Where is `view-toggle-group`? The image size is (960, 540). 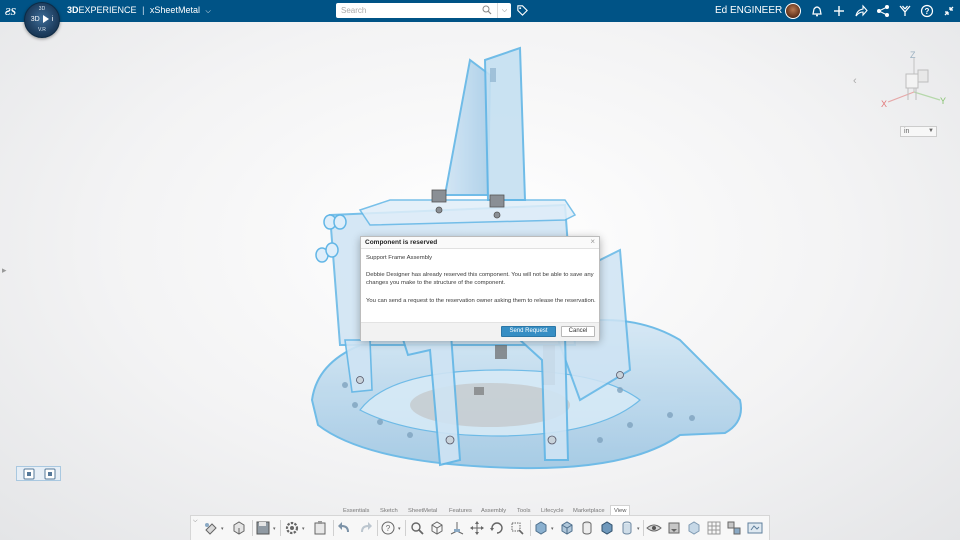 view-toggle-group is located at coordinates (38, 473).